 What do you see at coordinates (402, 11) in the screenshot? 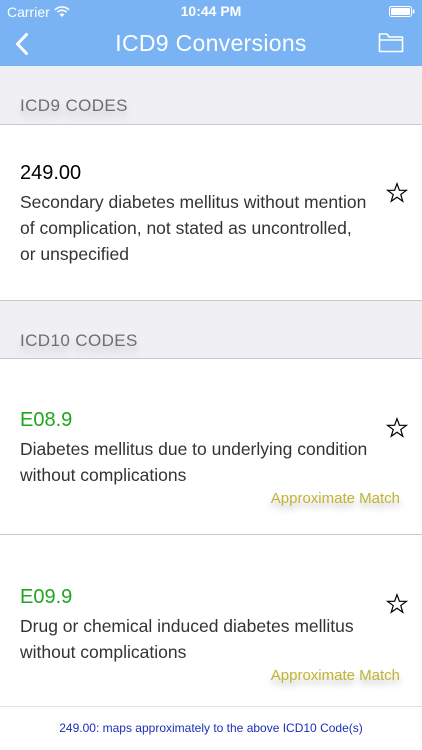
I see `battery-icon` at bounding box center [402, 11].